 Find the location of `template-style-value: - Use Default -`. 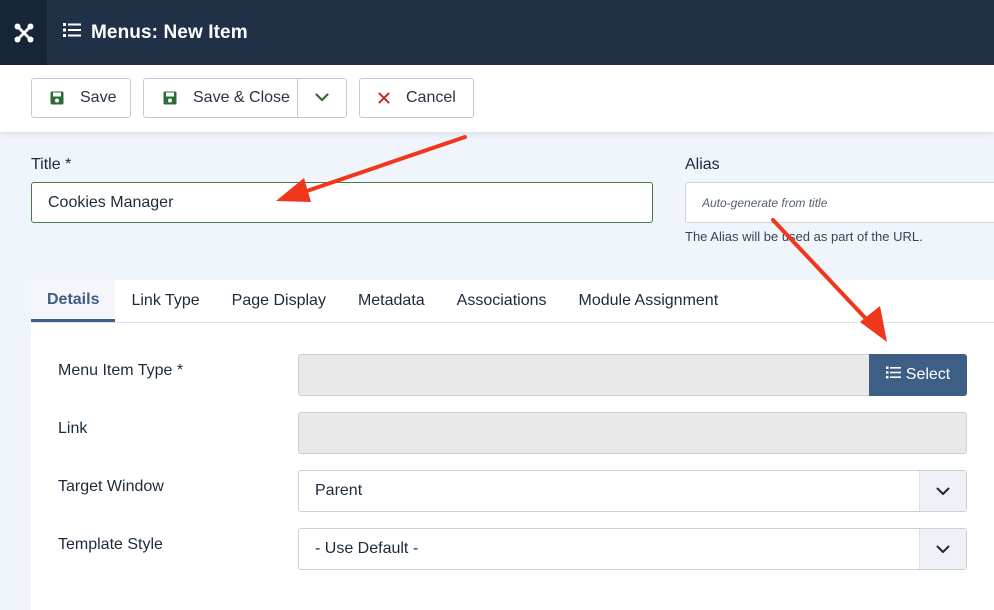

template-style-value: - Use Default - is located at coordinates (367, 548).